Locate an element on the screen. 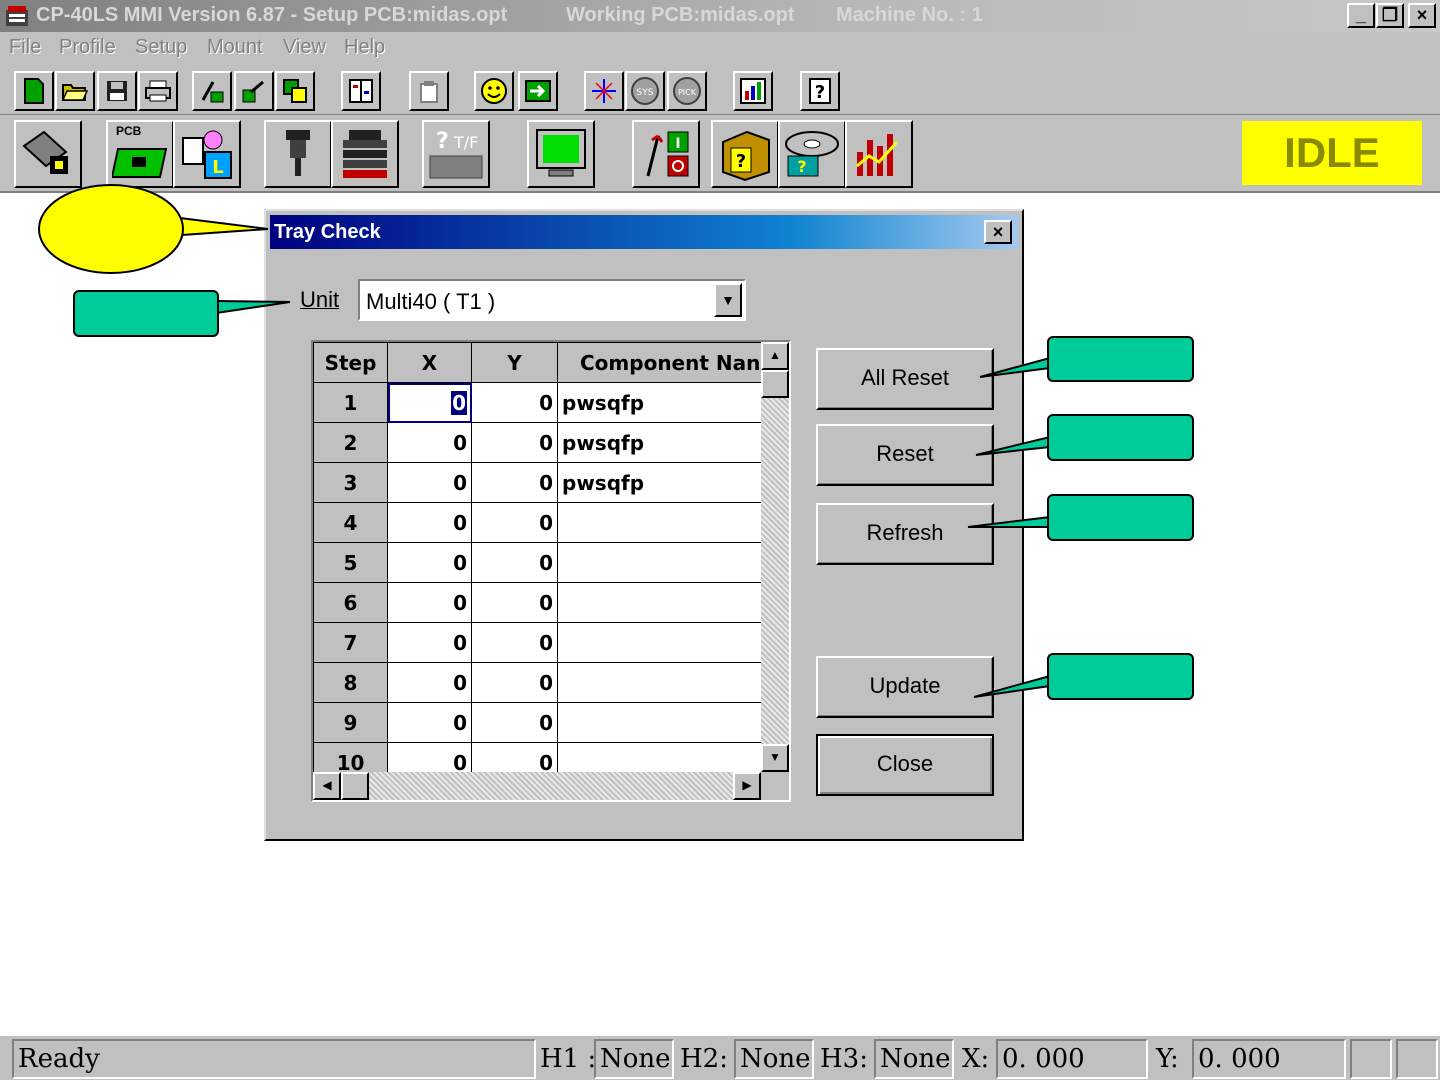  column-header-component-name: Component Nan is located at coordinates (662, 362).